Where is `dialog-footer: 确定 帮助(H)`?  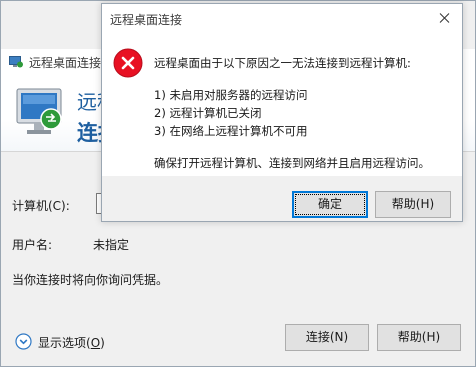 dialog-footer: 确定 帮助(H) is located at coordinates (282, 198).